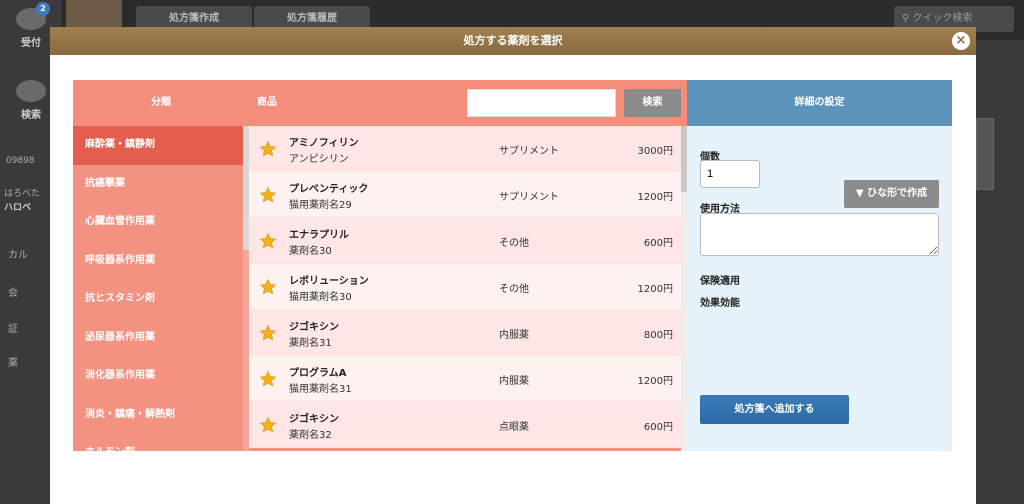 This screenshot has height=504, width=1024. What do you see at coordinates (465, 379) in the screenshot?
I see `product-row: プログラムA 猫用薬剤名31 内服薬 1200円` at bounding box center [465, 379].